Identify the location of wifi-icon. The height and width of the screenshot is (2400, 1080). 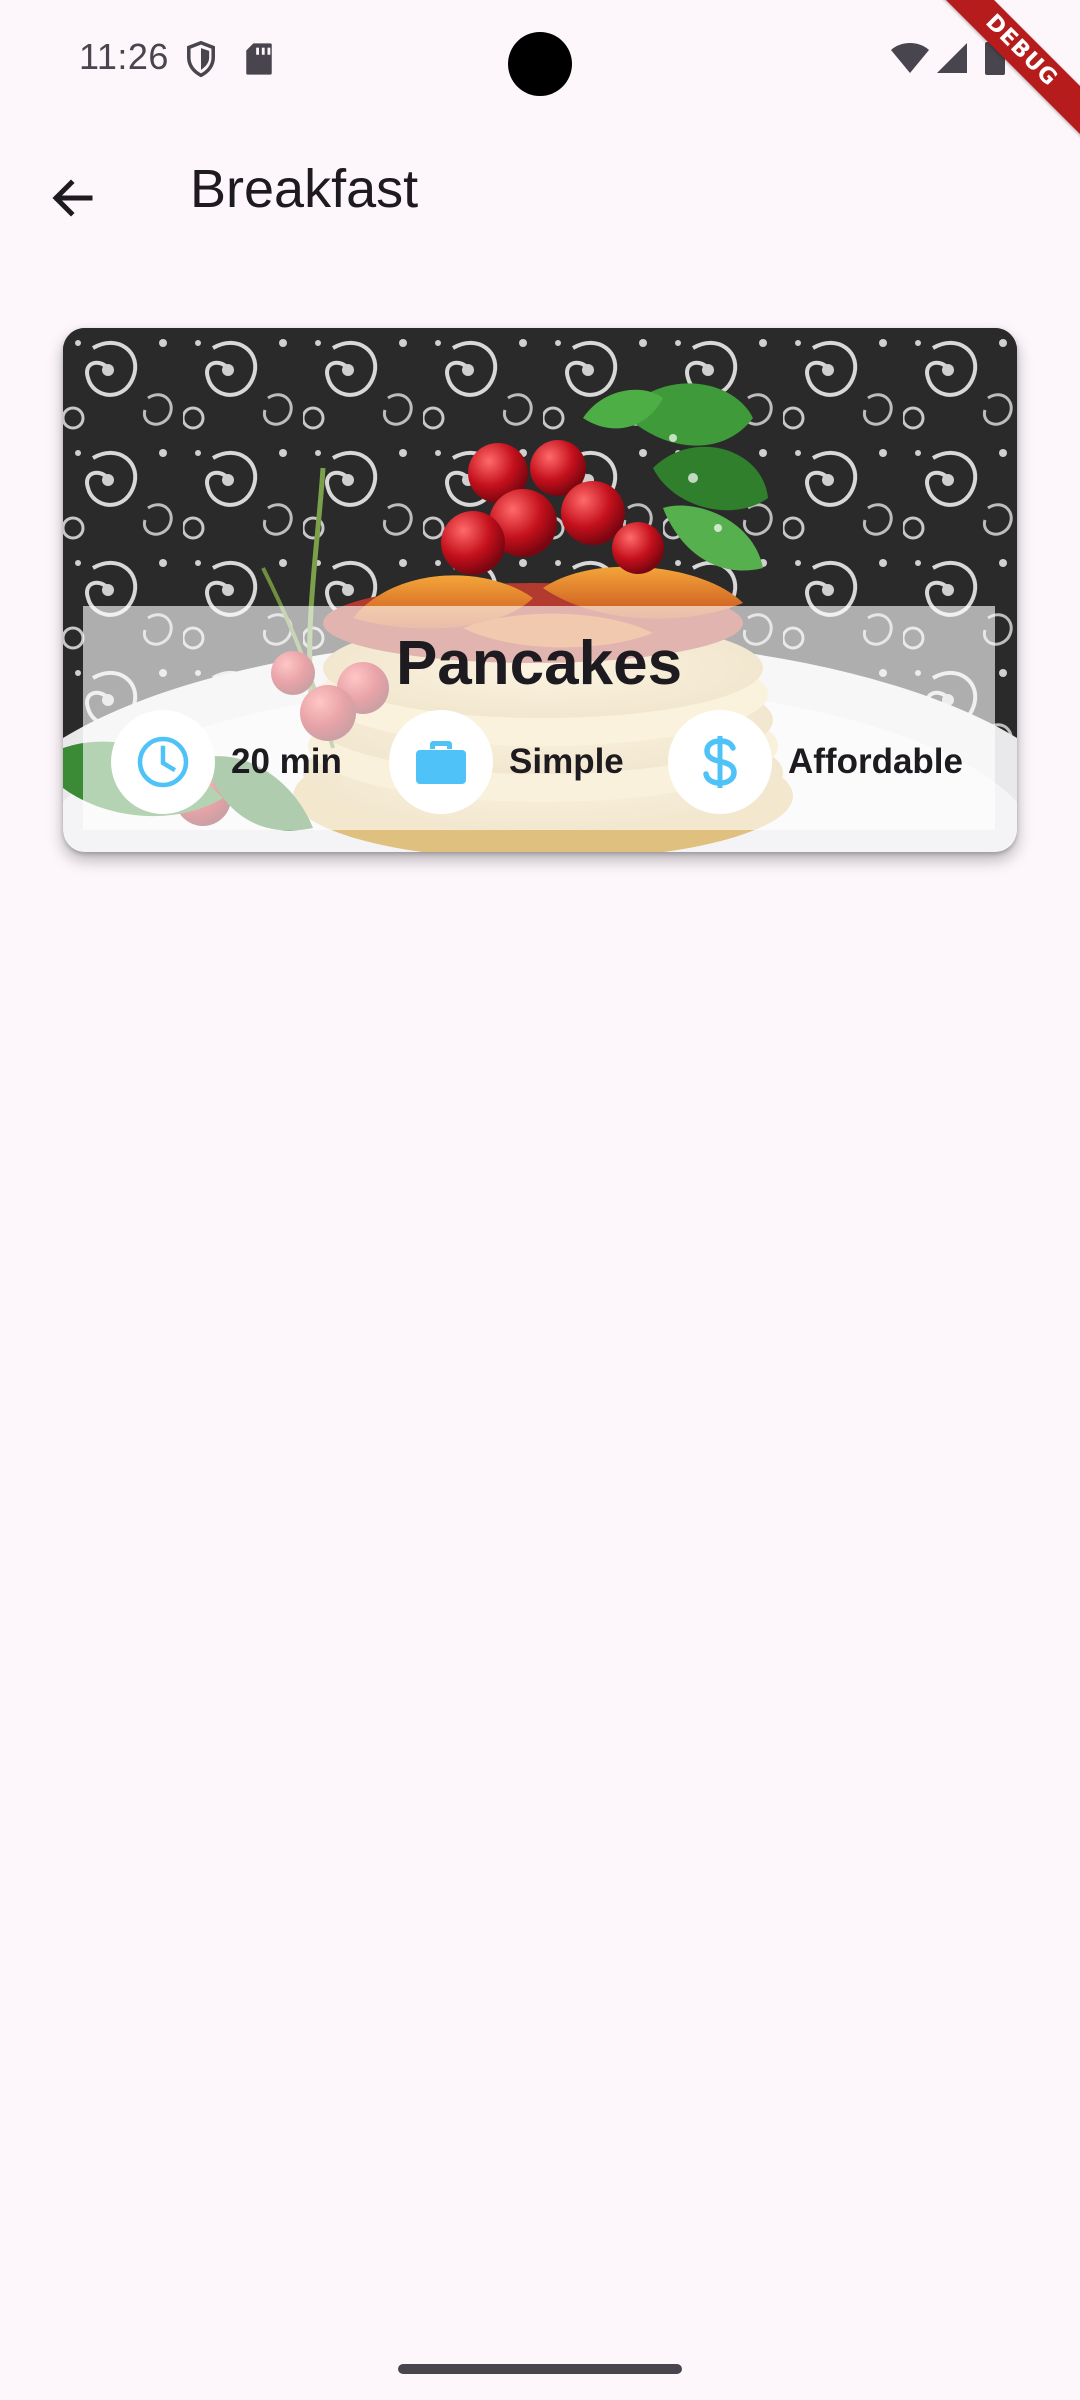
(910, 60).